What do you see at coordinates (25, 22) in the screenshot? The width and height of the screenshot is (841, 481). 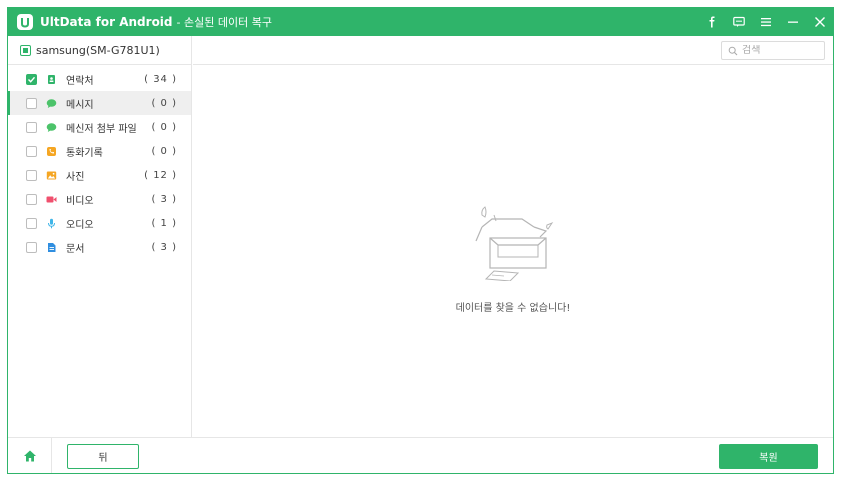 I see `app-logo-icon` at bounding box center [25, 22].